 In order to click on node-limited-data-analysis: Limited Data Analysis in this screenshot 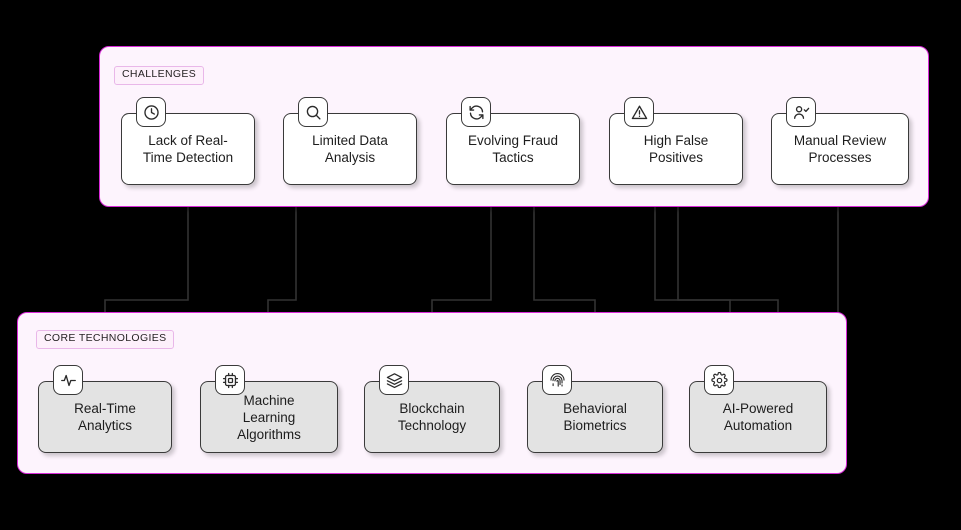, I will do `click(350, 141)`.